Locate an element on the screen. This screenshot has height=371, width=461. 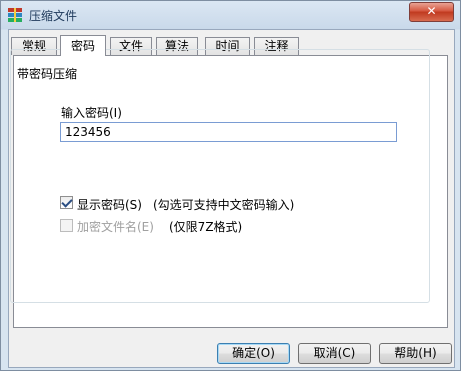
close-icon: ✕ is located at coordinates (431, 11).